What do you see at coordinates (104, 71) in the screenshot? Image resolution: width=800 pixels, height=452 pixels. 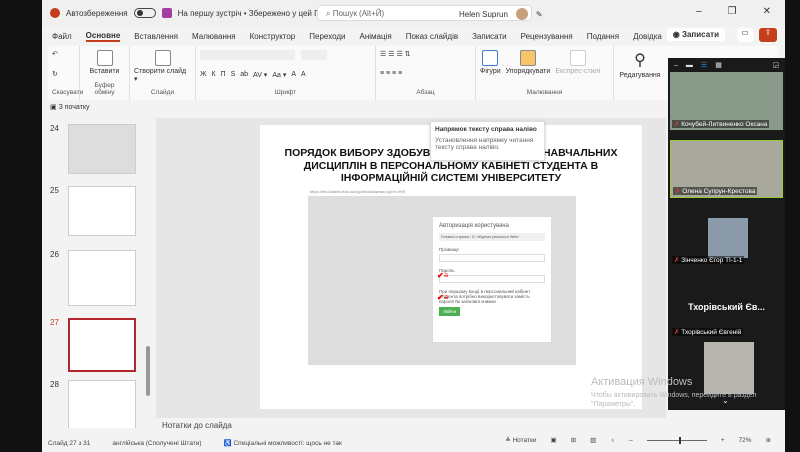 I see `paste-label: Вставити` at bounding box center [104, 71].